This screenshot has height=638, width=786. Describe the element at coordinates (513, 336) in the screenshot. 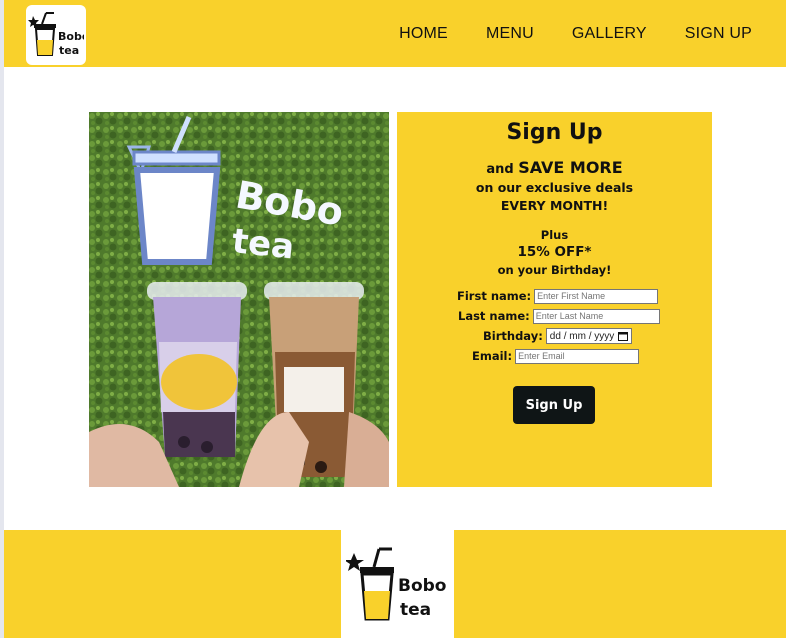

I see `birthday-label: Birthday:` at that location.